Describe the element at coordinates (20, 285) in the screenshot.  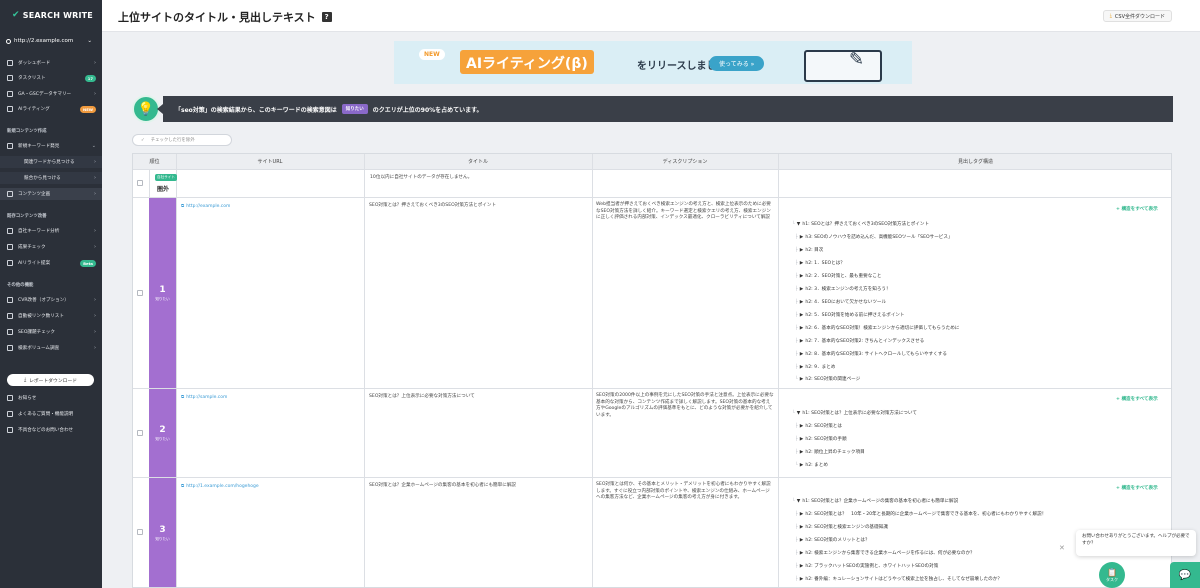
I see `section-heading-other: その他の機能` at that location.